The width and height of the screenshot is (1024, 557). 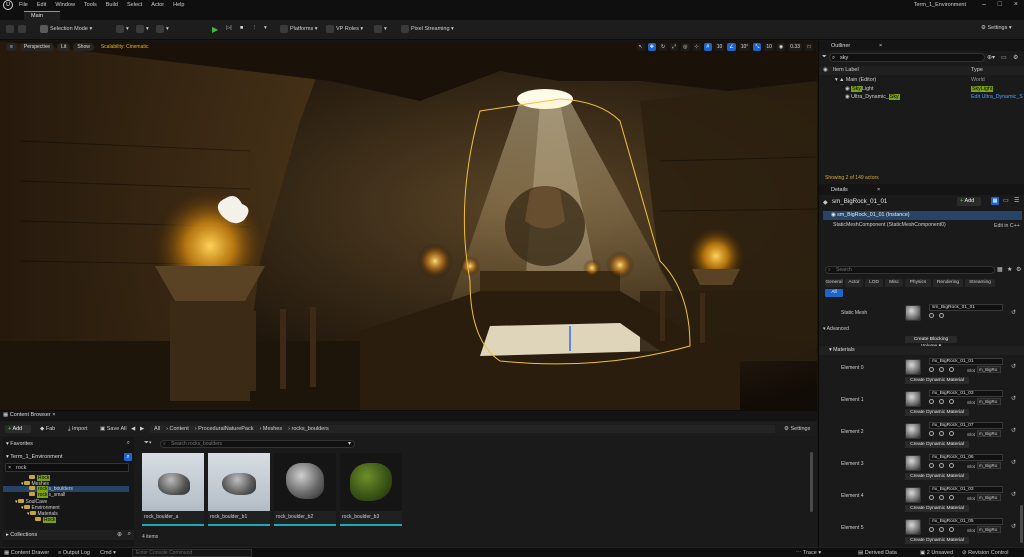 What do you see at coordinates (966, 521) in the screenshot?
I see `material-combo: mi_BigRock_01_05` at bounding box center [966, 521].